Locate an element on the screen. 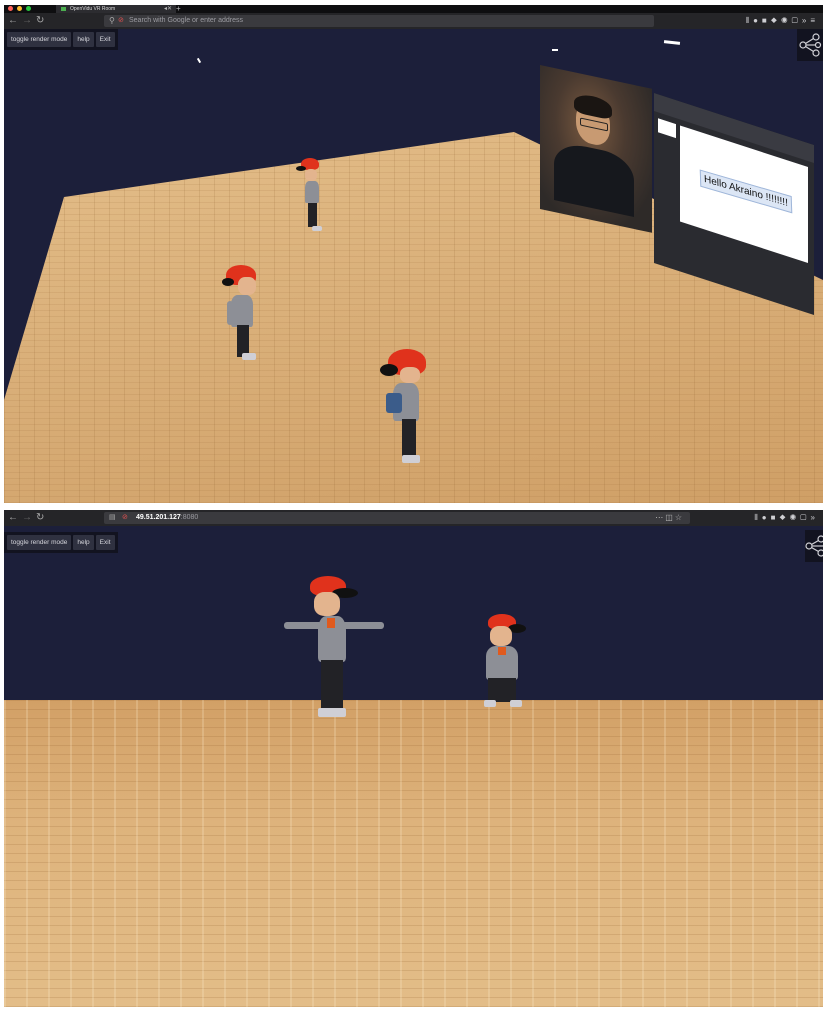 Image resolution: width=826 pixels, height=1009 pixels. tab-favicon-icon is located at coordinates (63, 9).